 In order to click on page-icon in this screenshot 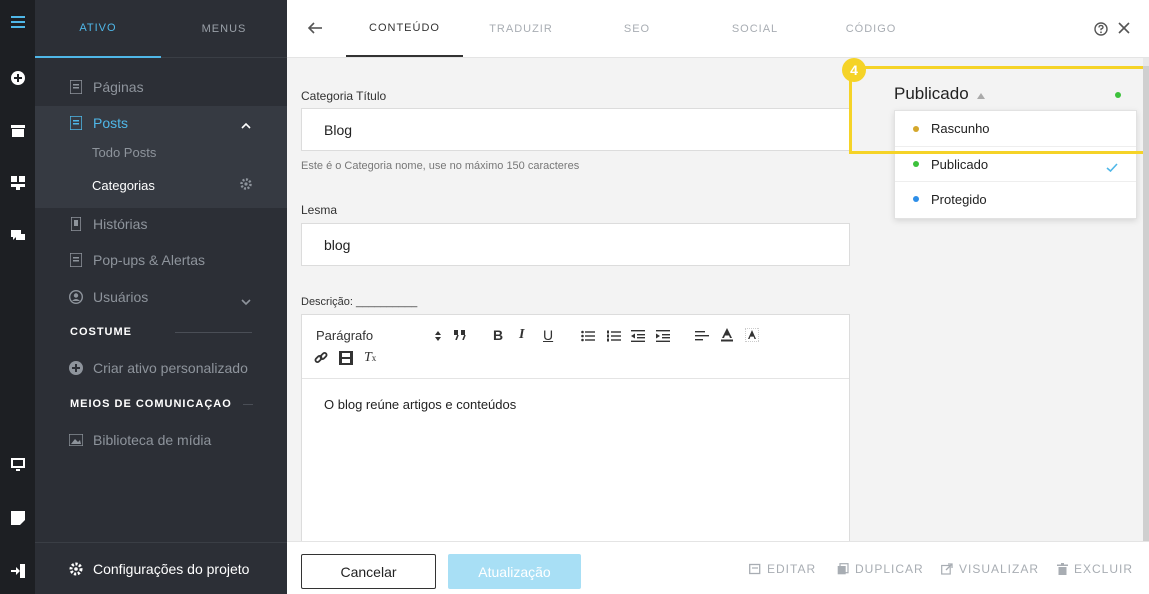, I will do `click(76, 87)`.